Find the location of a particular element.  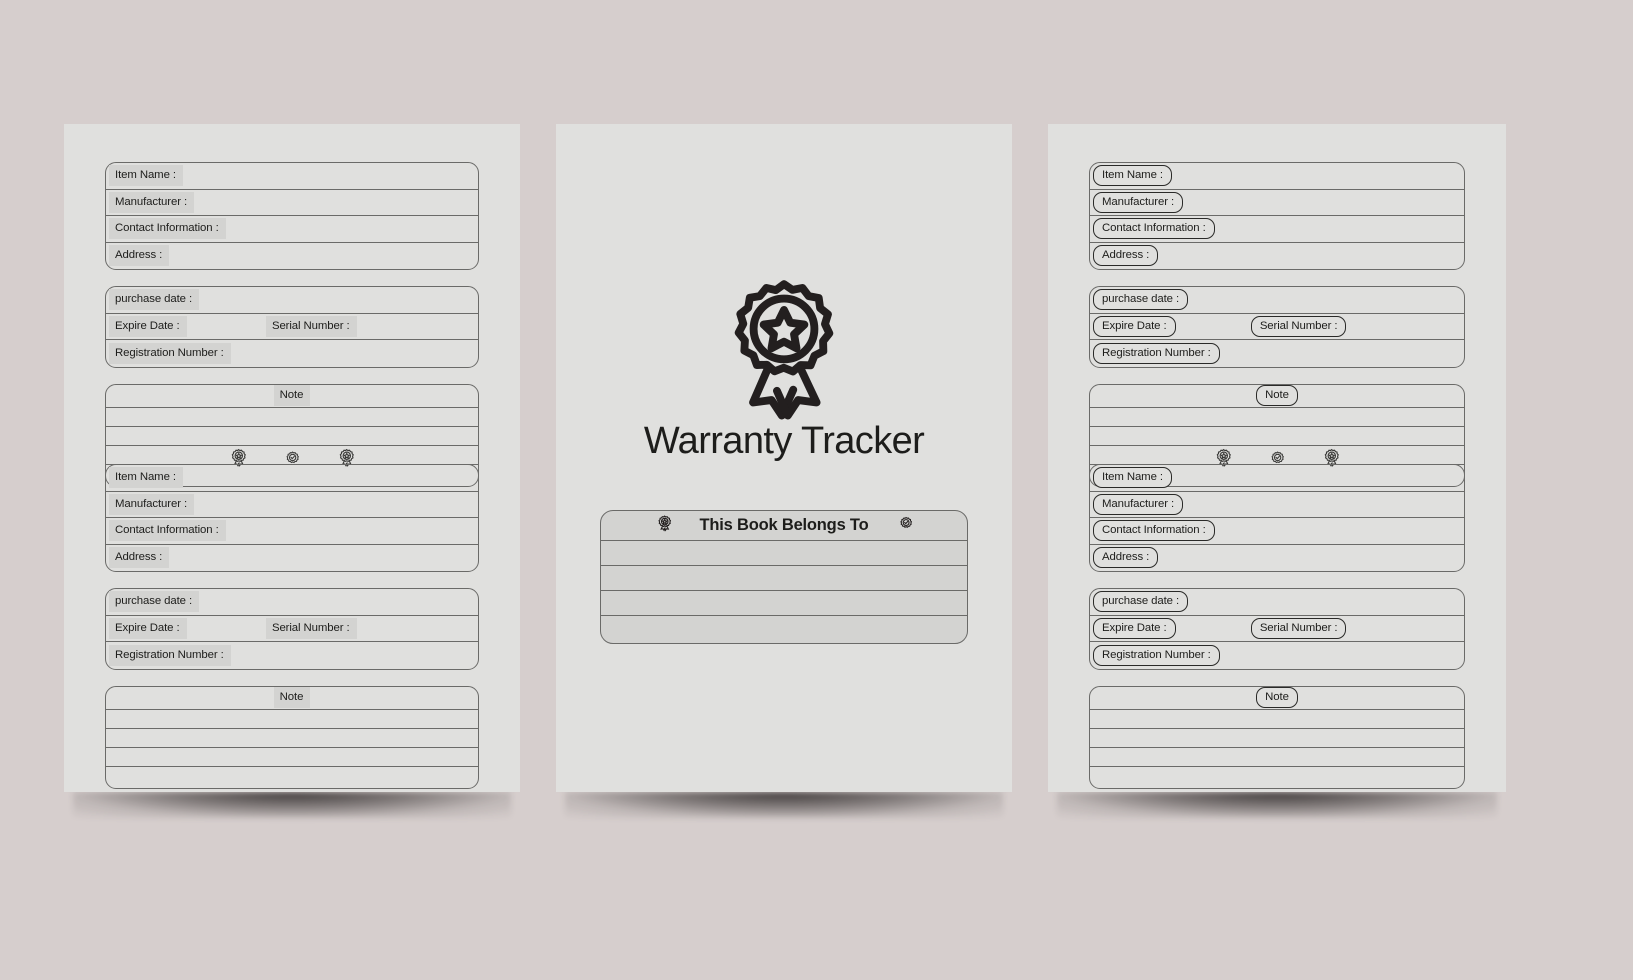

belongs-to-title: This Book Belongs To is located at coordinates (784, 525).